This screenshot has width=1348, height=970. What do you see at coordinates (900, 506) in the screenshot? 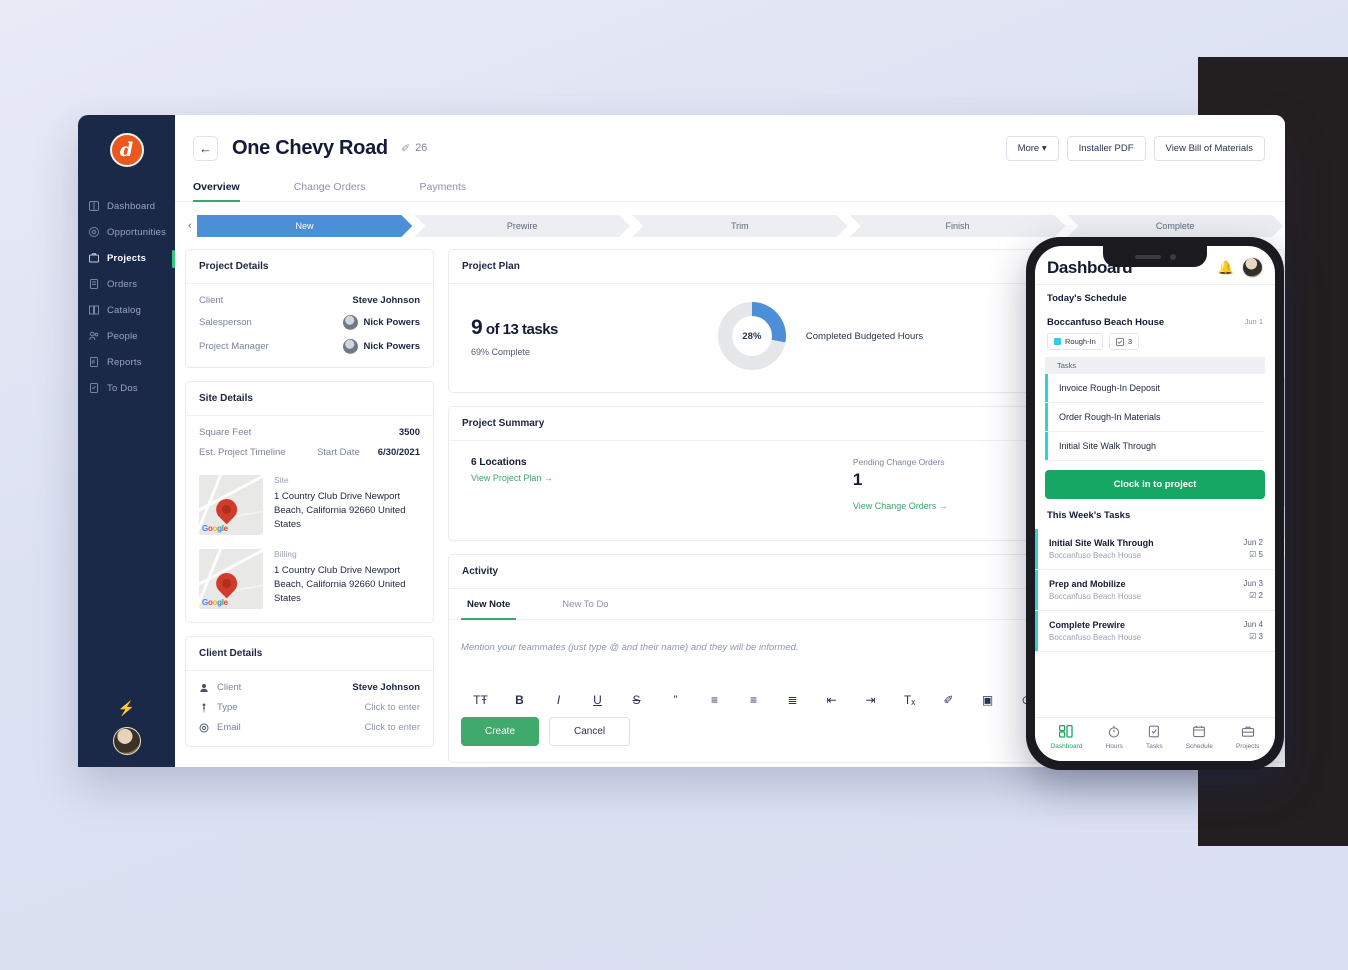
I see `view-change-orders-link: View Change Orders →` at bounding box center [900, 506].